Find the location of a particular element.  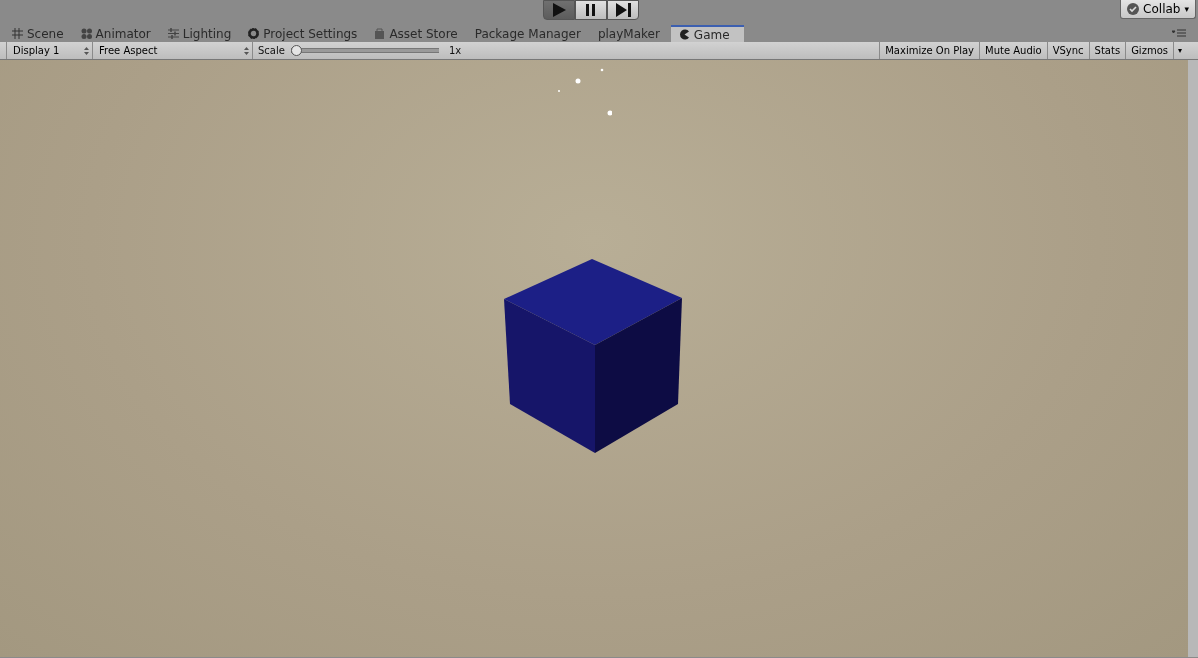

scale-value: 1x is located at coordinates (455, 50).